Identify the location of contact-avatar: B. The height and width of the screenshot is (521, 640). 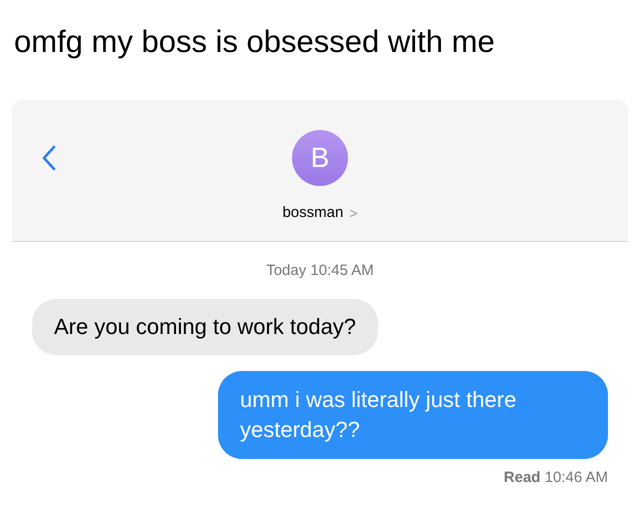
(320, 158).